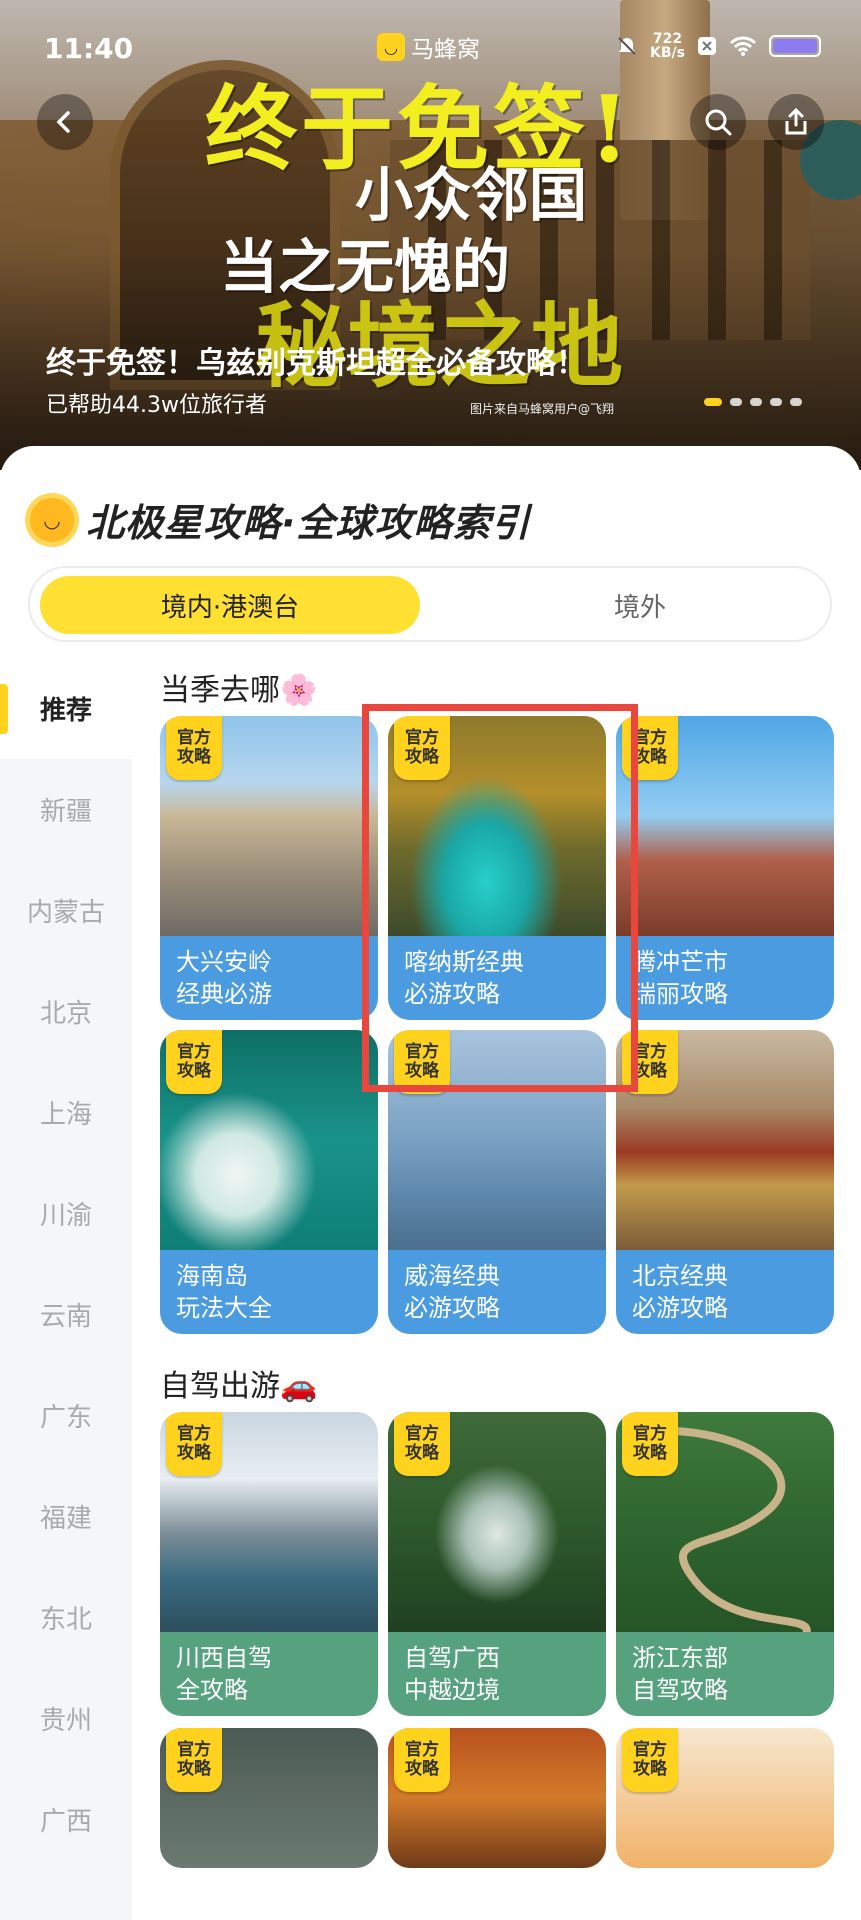  I want to click on chevron-left-icon, so click(63, 122).